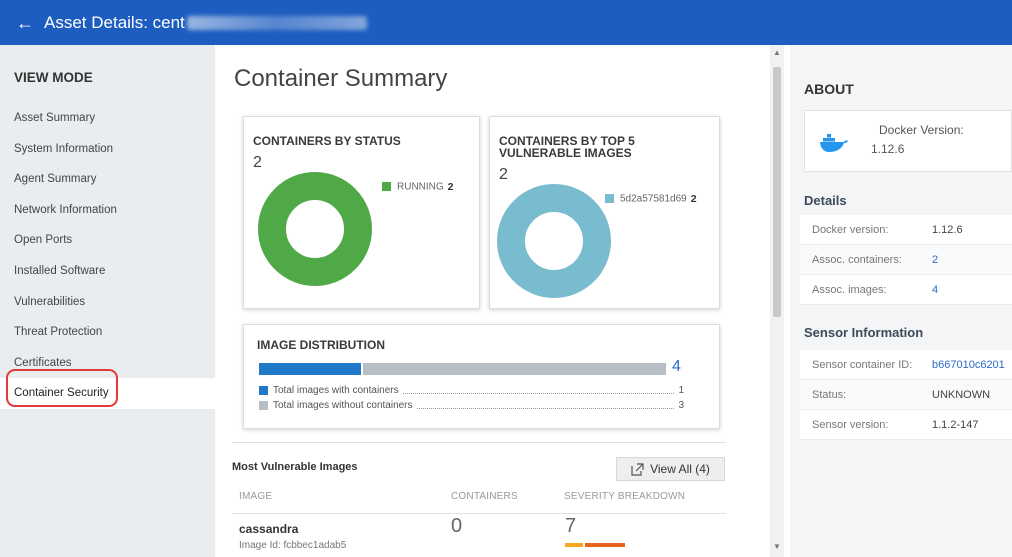  Describe the element at coordinates (107, 332) in the screenshot. I see `sidebar-item-threat-protection: Threat Protection` at that location.